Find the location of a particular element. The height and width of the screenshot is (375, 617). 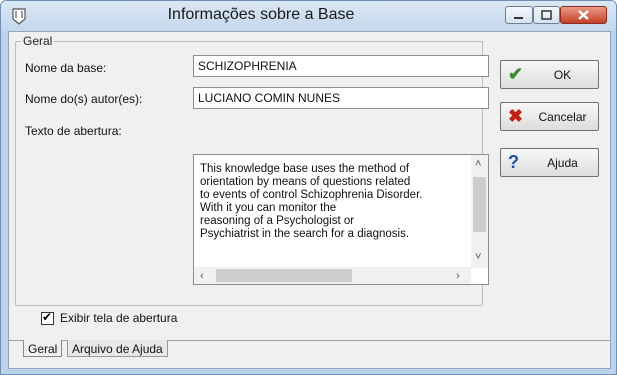

show-opening-label: Exibir tela de abertura is located at coordinates (118, 318).